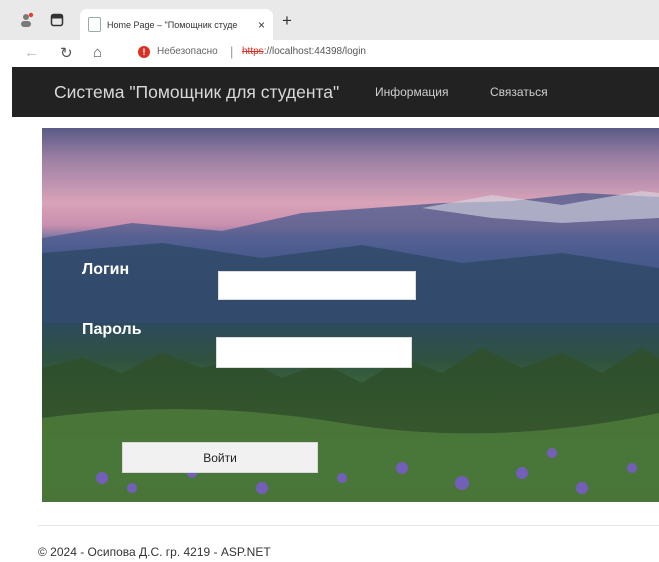  I want to click on password-input, so click(314, 352).